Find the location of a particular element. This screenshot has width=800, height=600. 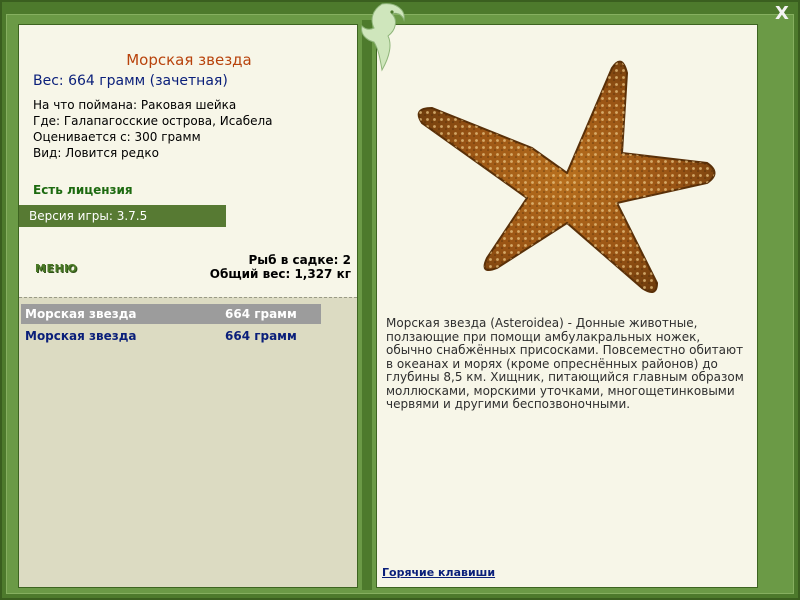

min-weight: Оценивается с: 300 грамм is located at coordinates (117, 137).